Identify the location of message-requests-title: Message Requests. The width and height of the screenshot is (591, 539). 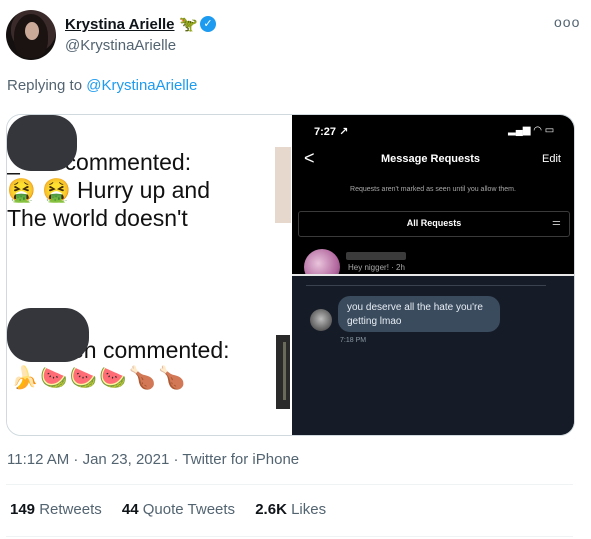
(431, 159).